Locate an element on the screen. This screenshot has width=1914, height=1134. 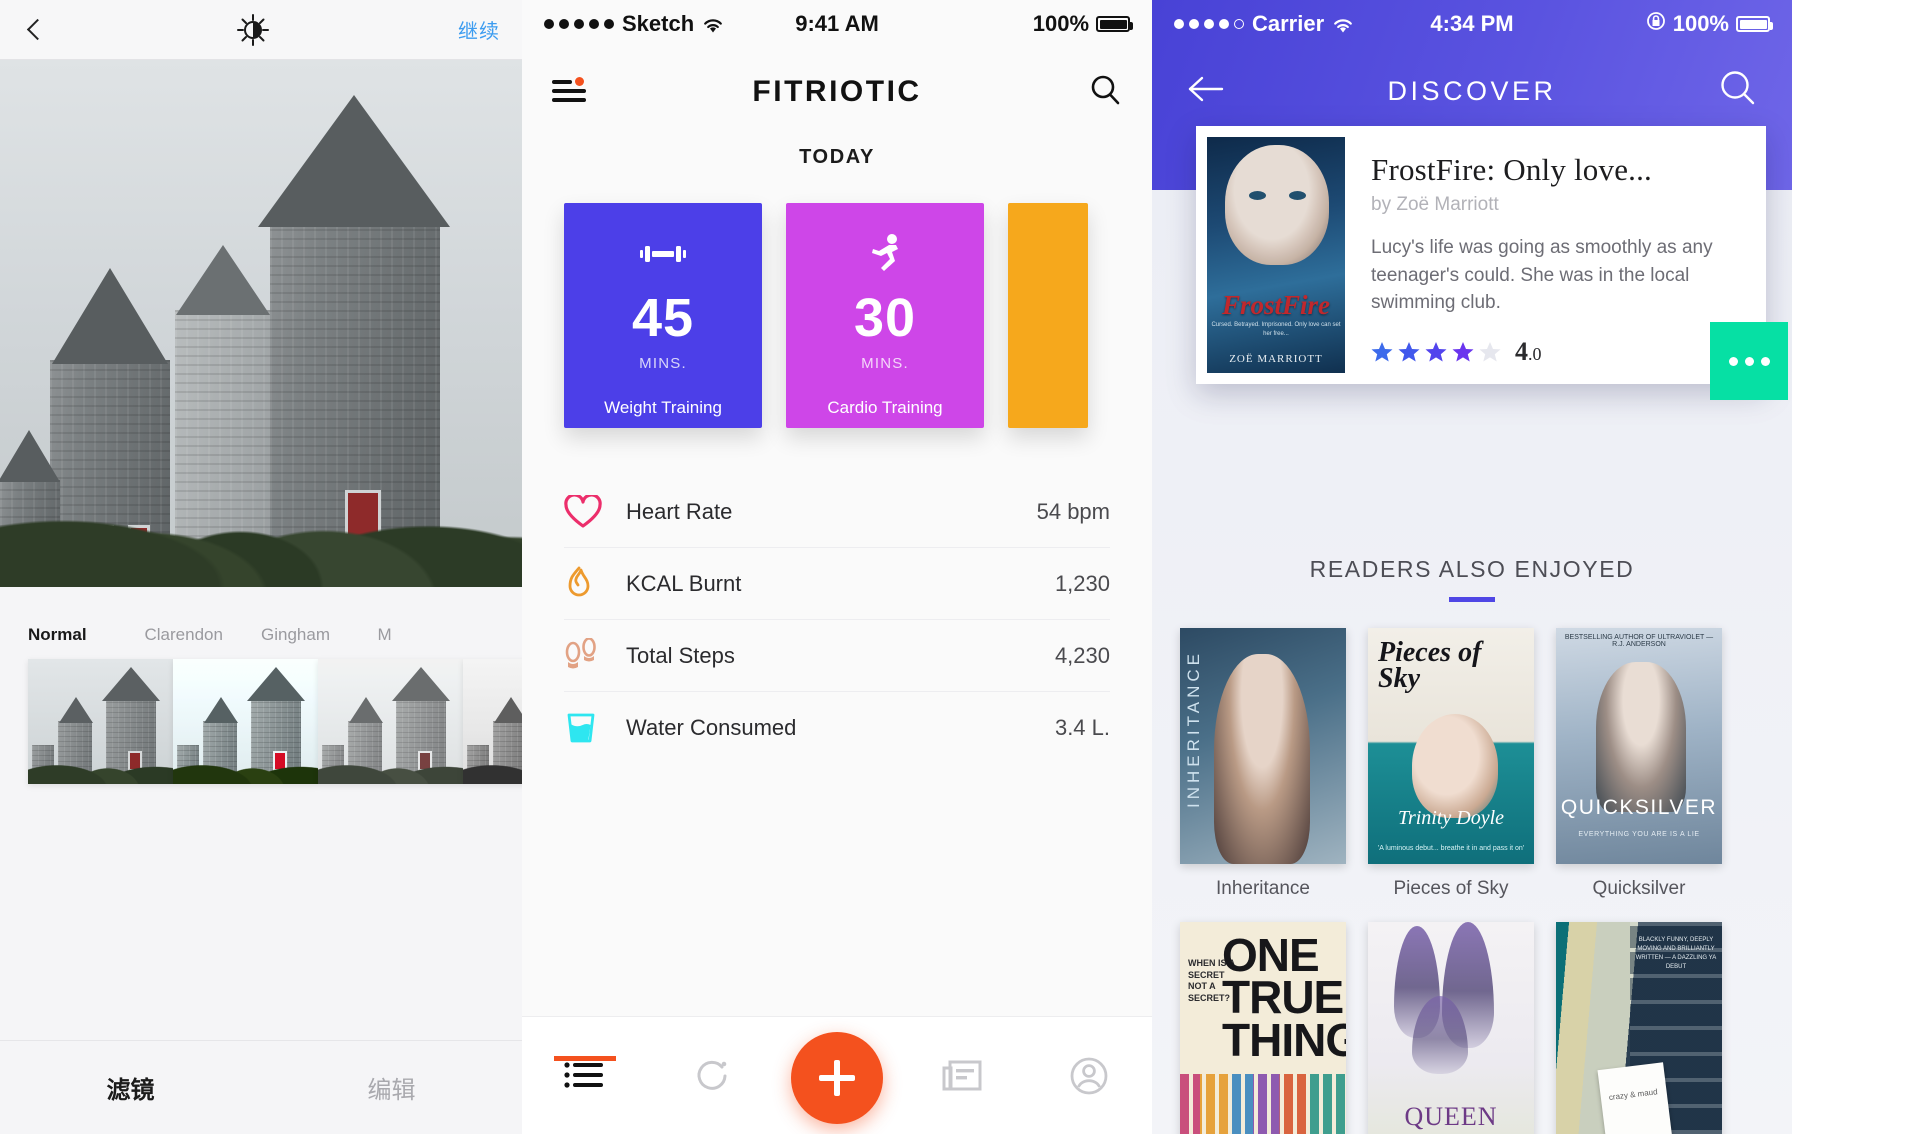
hamburger-menu-icon is located at coordinates (569, 91).